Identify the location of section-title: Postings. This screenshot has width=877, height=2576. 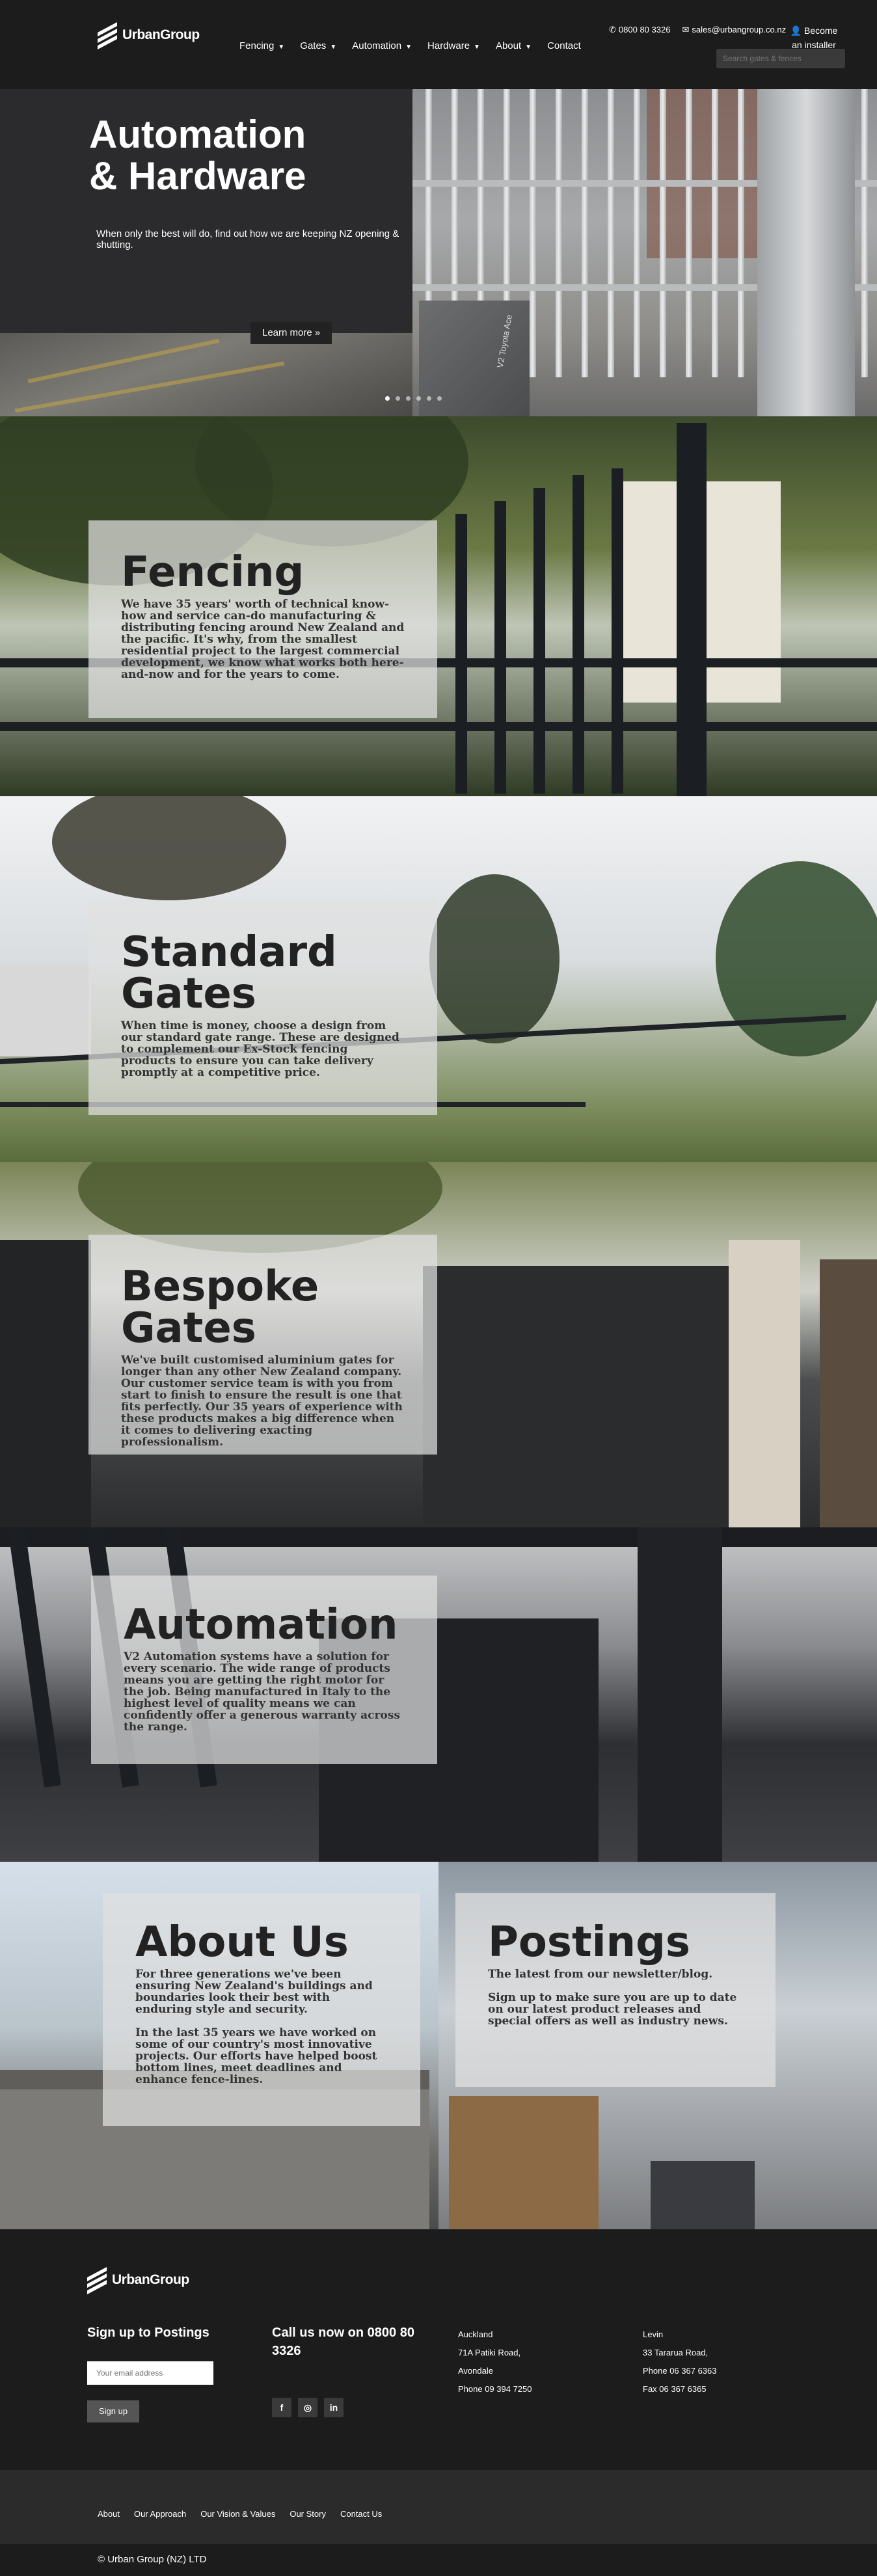
(589, 1942).